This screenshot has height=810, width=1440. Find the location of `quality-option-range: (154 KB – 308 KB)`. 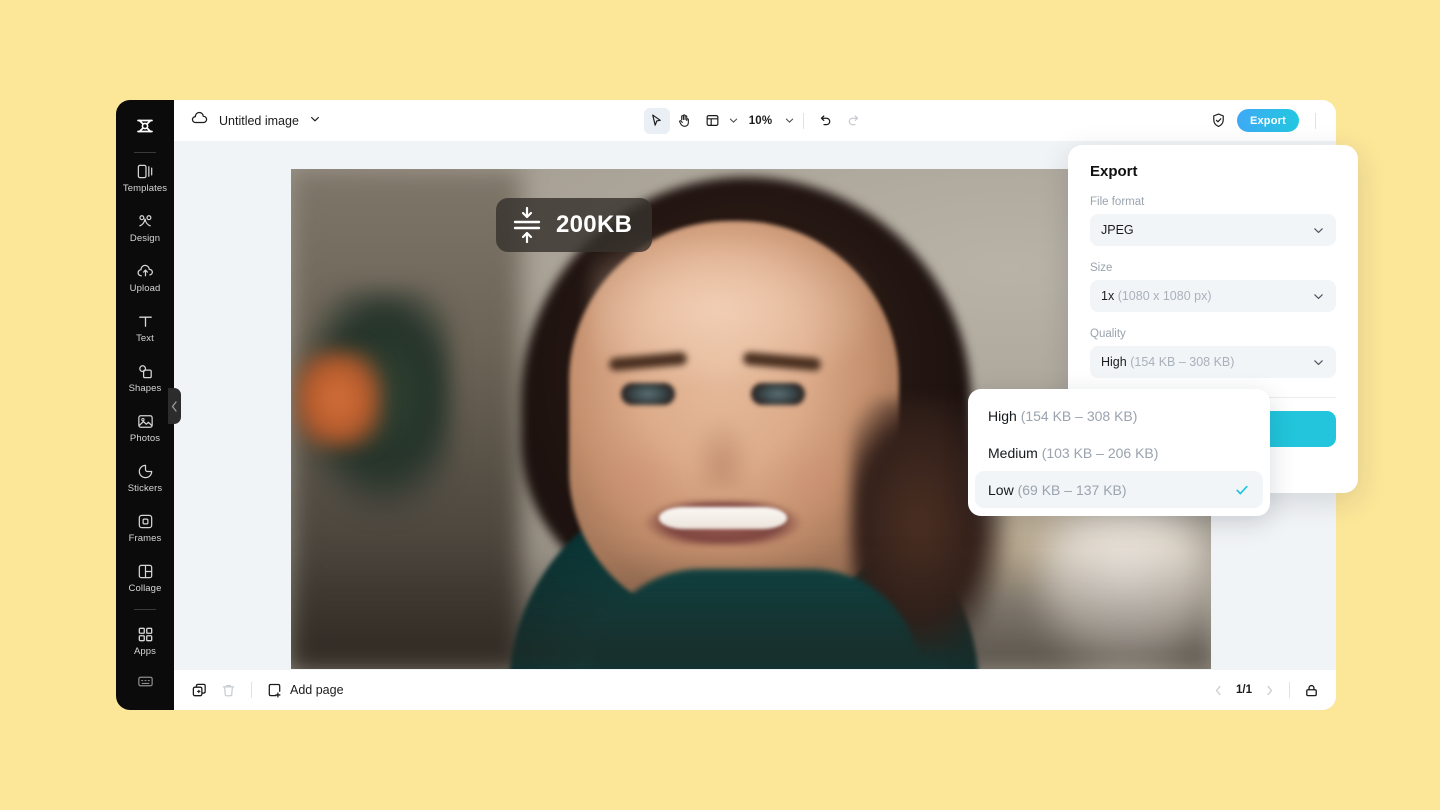

quality-option-range: (154 KB – 308 KB) is located at coordinates (1079, 415).